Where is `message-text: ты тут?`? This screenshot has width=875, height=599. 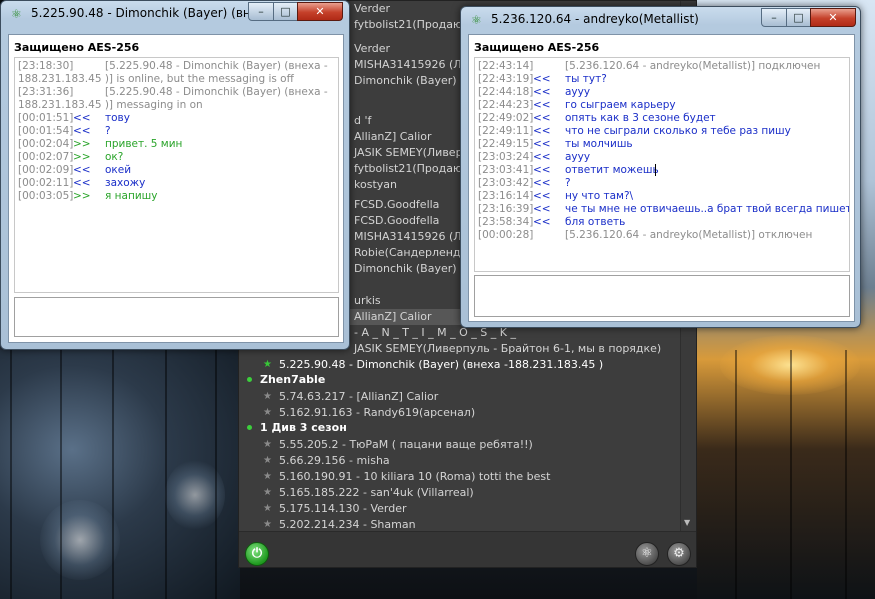 message-text: ты тут? is located at coordinates (586, 79).